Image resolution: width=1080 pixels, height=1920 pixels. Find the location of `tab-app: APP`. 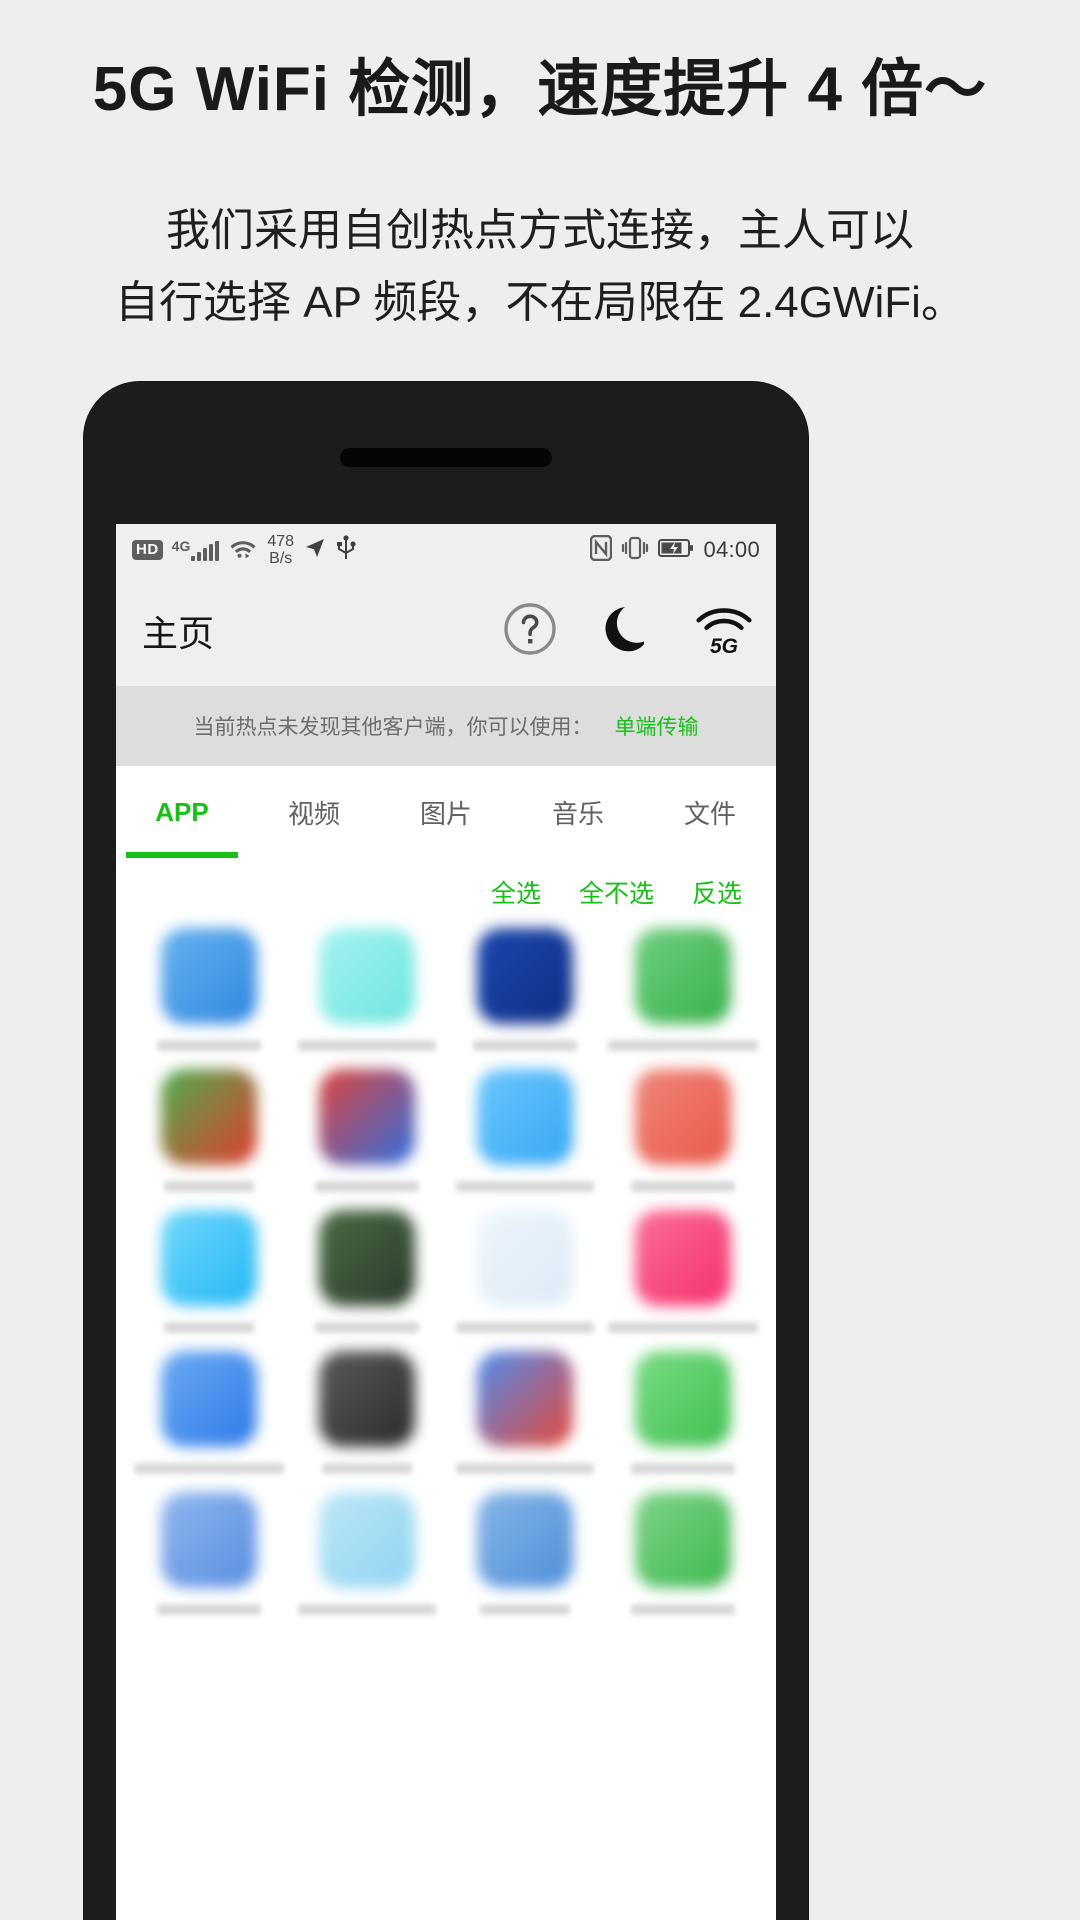

tab-app: APP is located at coordinates (182, 812).